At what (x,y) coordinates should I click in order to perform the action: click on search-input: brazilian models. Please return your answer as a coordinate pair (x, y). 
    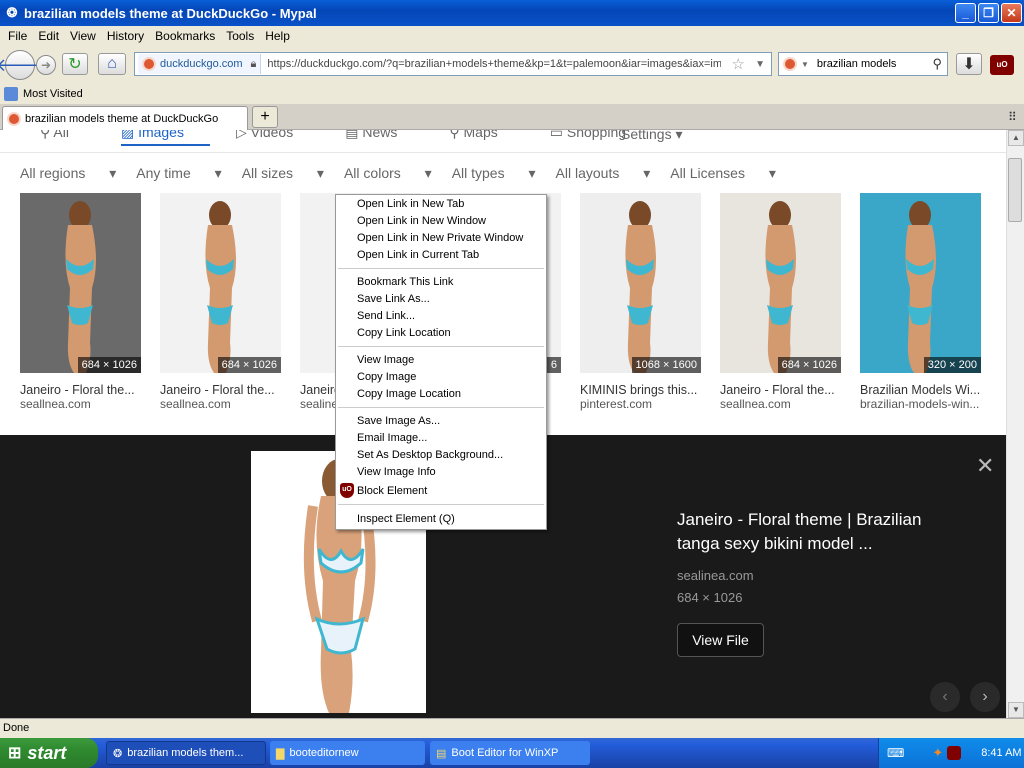
    Looking at the image, I should click on (856, 64).